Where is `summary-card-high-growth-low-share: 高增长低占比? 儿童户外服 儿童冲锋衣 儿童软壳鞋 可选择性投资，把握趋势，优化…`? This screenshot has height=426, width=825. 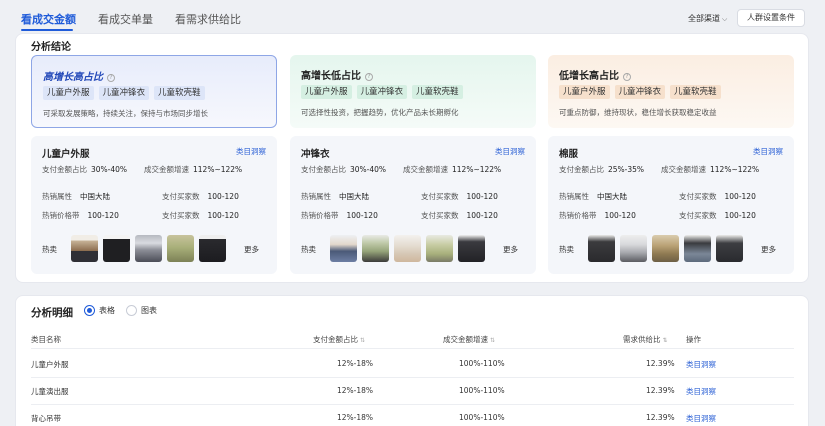 summary-card-high-growth-low-share: 高增长低占比? 儿童户外服 儿童冲锋衣 儿童软壳鞋 可选择性投资，把握趋势，优化… is located at coordinates (413, 91).